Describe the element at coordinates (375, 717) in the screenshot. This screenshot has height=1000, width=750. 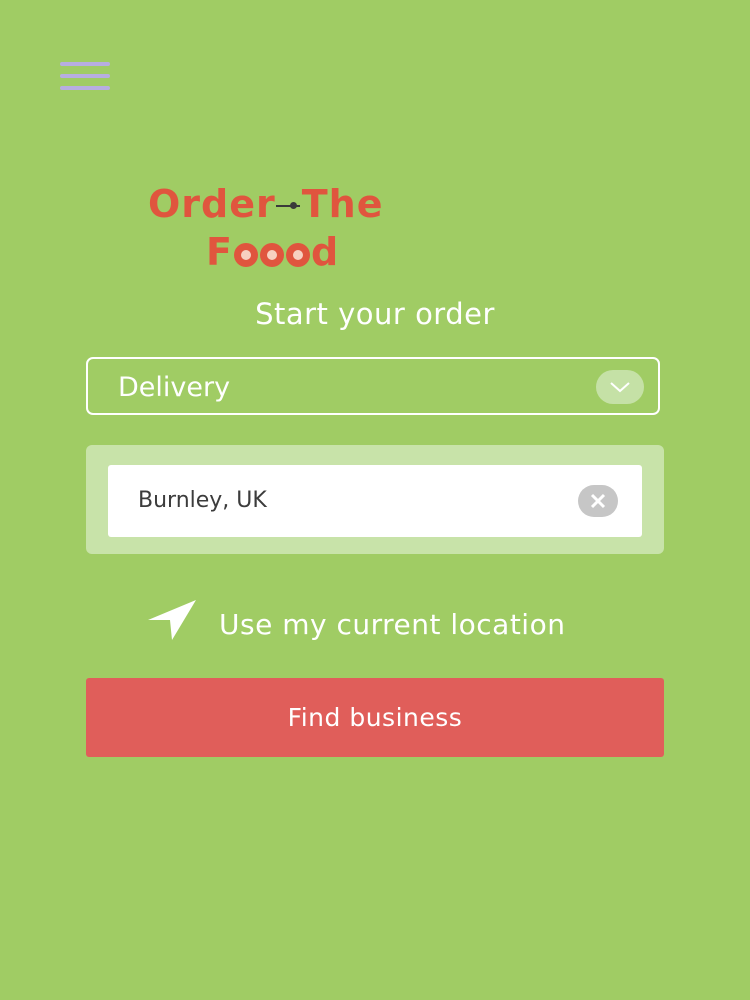
I see `find-business-button: Find business` at that location.